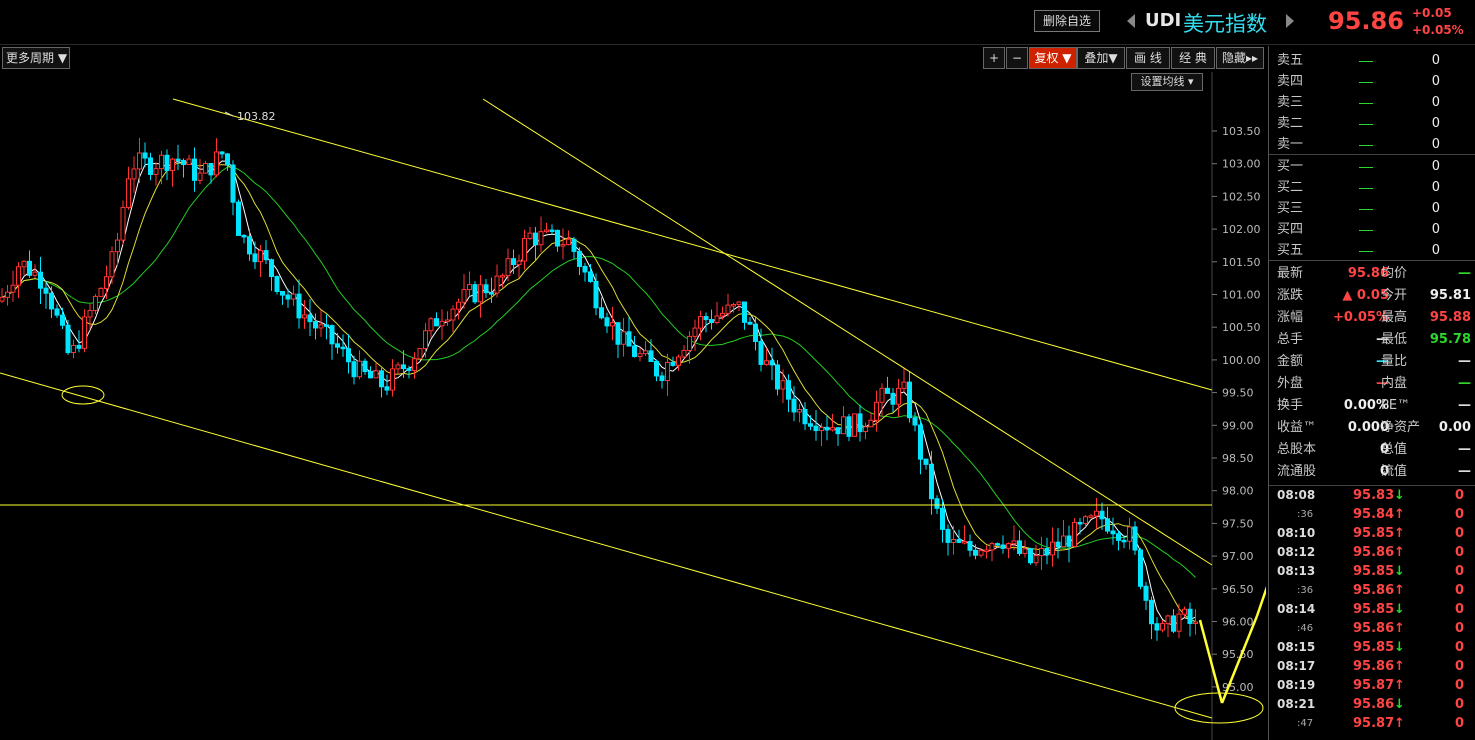 The height and width of the screenshot is (740, 1475). What do you see at coordinates (1372, 666) in the screenshot?
I see `tick-row: 08:17 95.86 ↑ 0` at bounding box center [1372, 666].